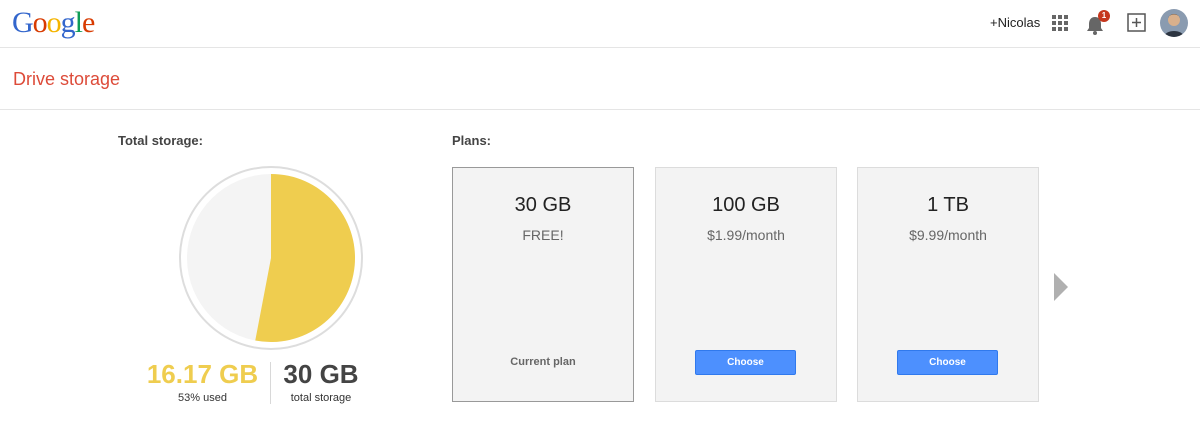 Image resolution: width=1200 pixels, height=432 pixels. What do you see at coordinates (202, 398) in the screenshot?
I see `used-storage-caption: 53% used` at bounding box center [202, 398].